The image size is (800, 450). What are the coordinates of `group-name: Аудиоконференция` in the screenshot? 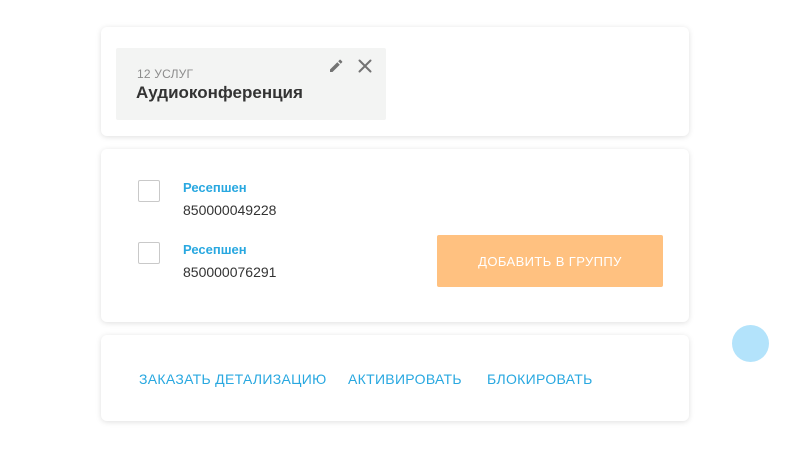 It's located at (219, 92).